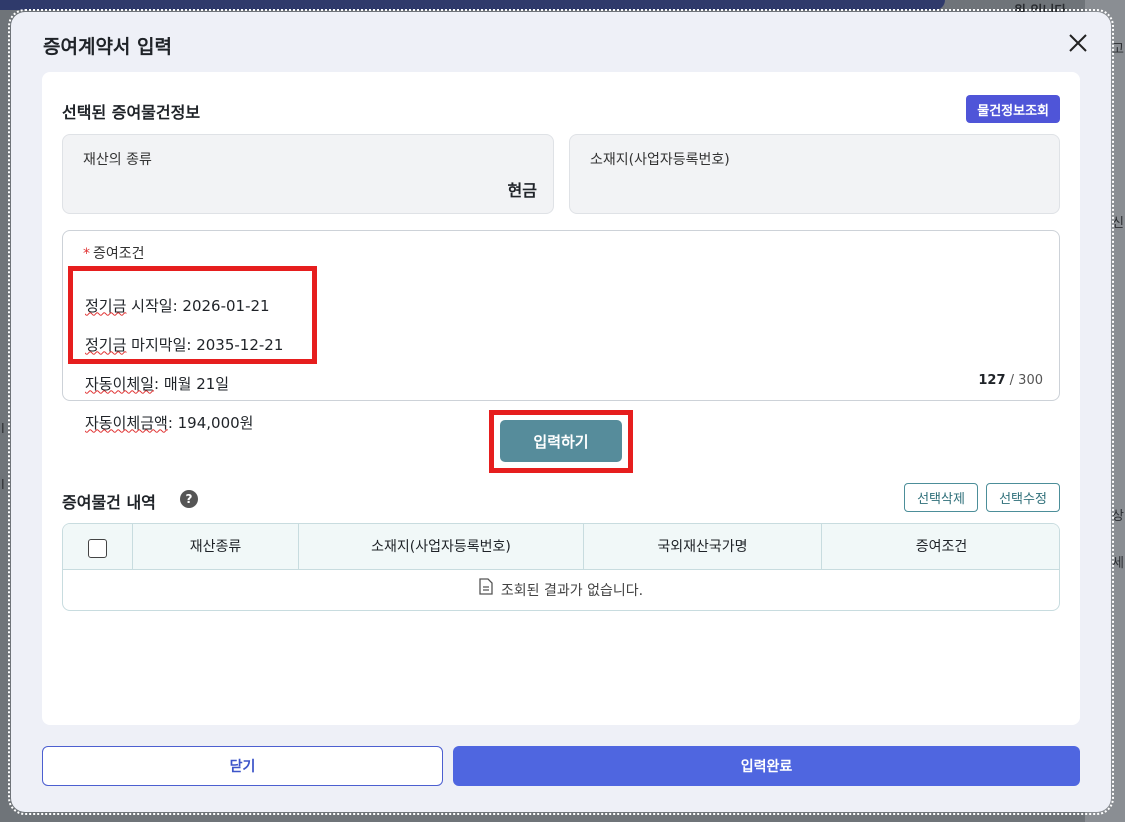 The height and width of the screenshot is (822, 1125). I want to click on empty-message: 조회된 결과가 없습니다., so click(561, 590).